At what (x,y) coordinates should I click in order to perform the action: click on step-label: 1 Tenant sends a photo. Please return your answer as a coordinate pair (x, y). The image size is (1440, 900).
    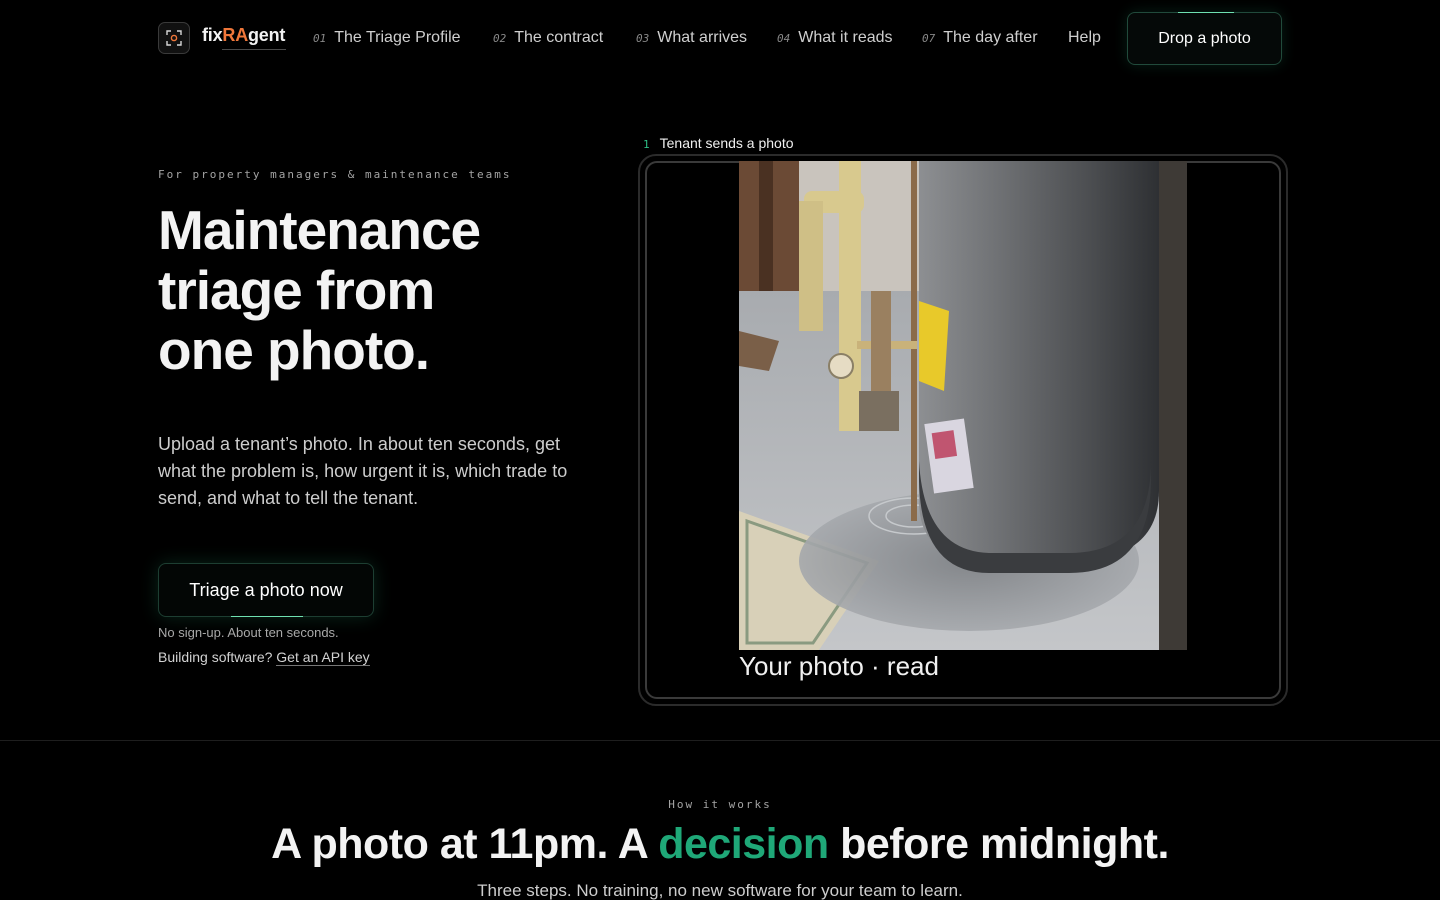
    Looking at the image, I should click on (718, 143).